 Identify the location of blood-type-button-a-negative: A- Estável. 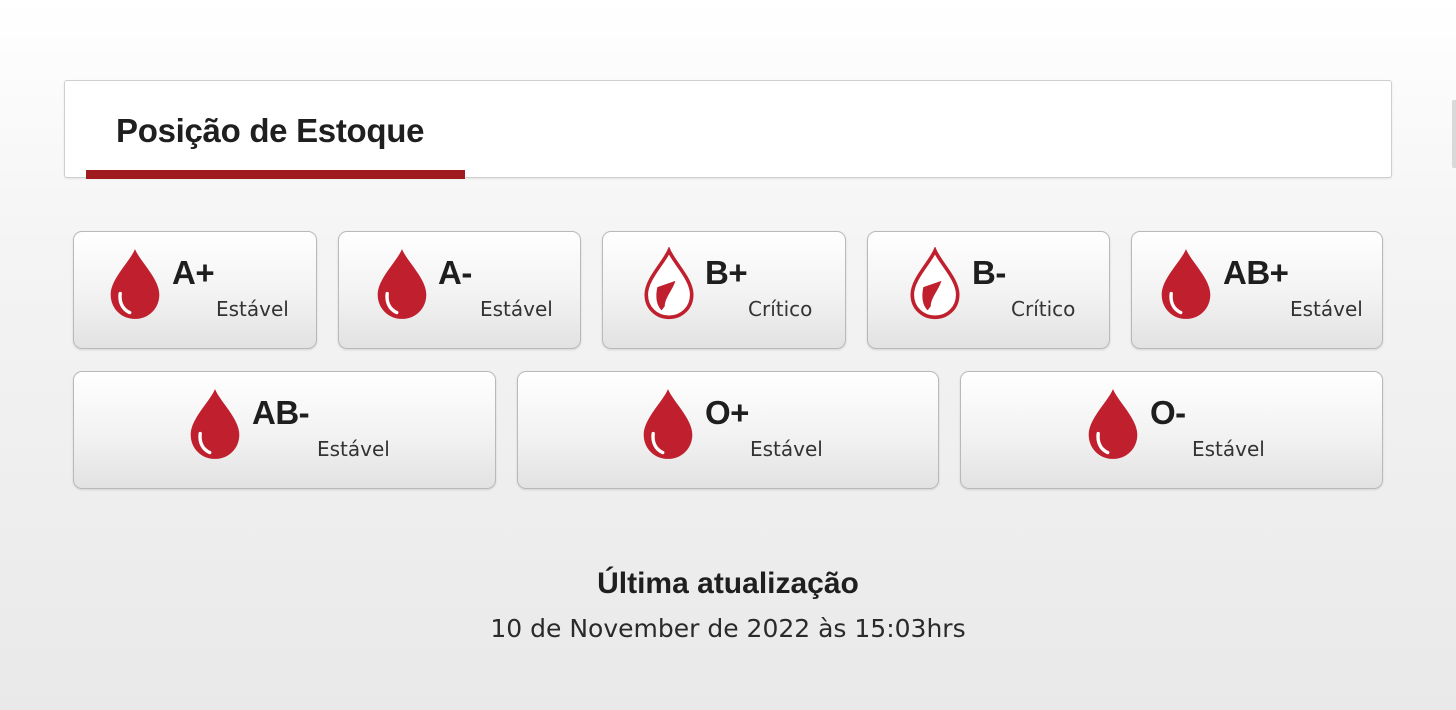
(459, 290).